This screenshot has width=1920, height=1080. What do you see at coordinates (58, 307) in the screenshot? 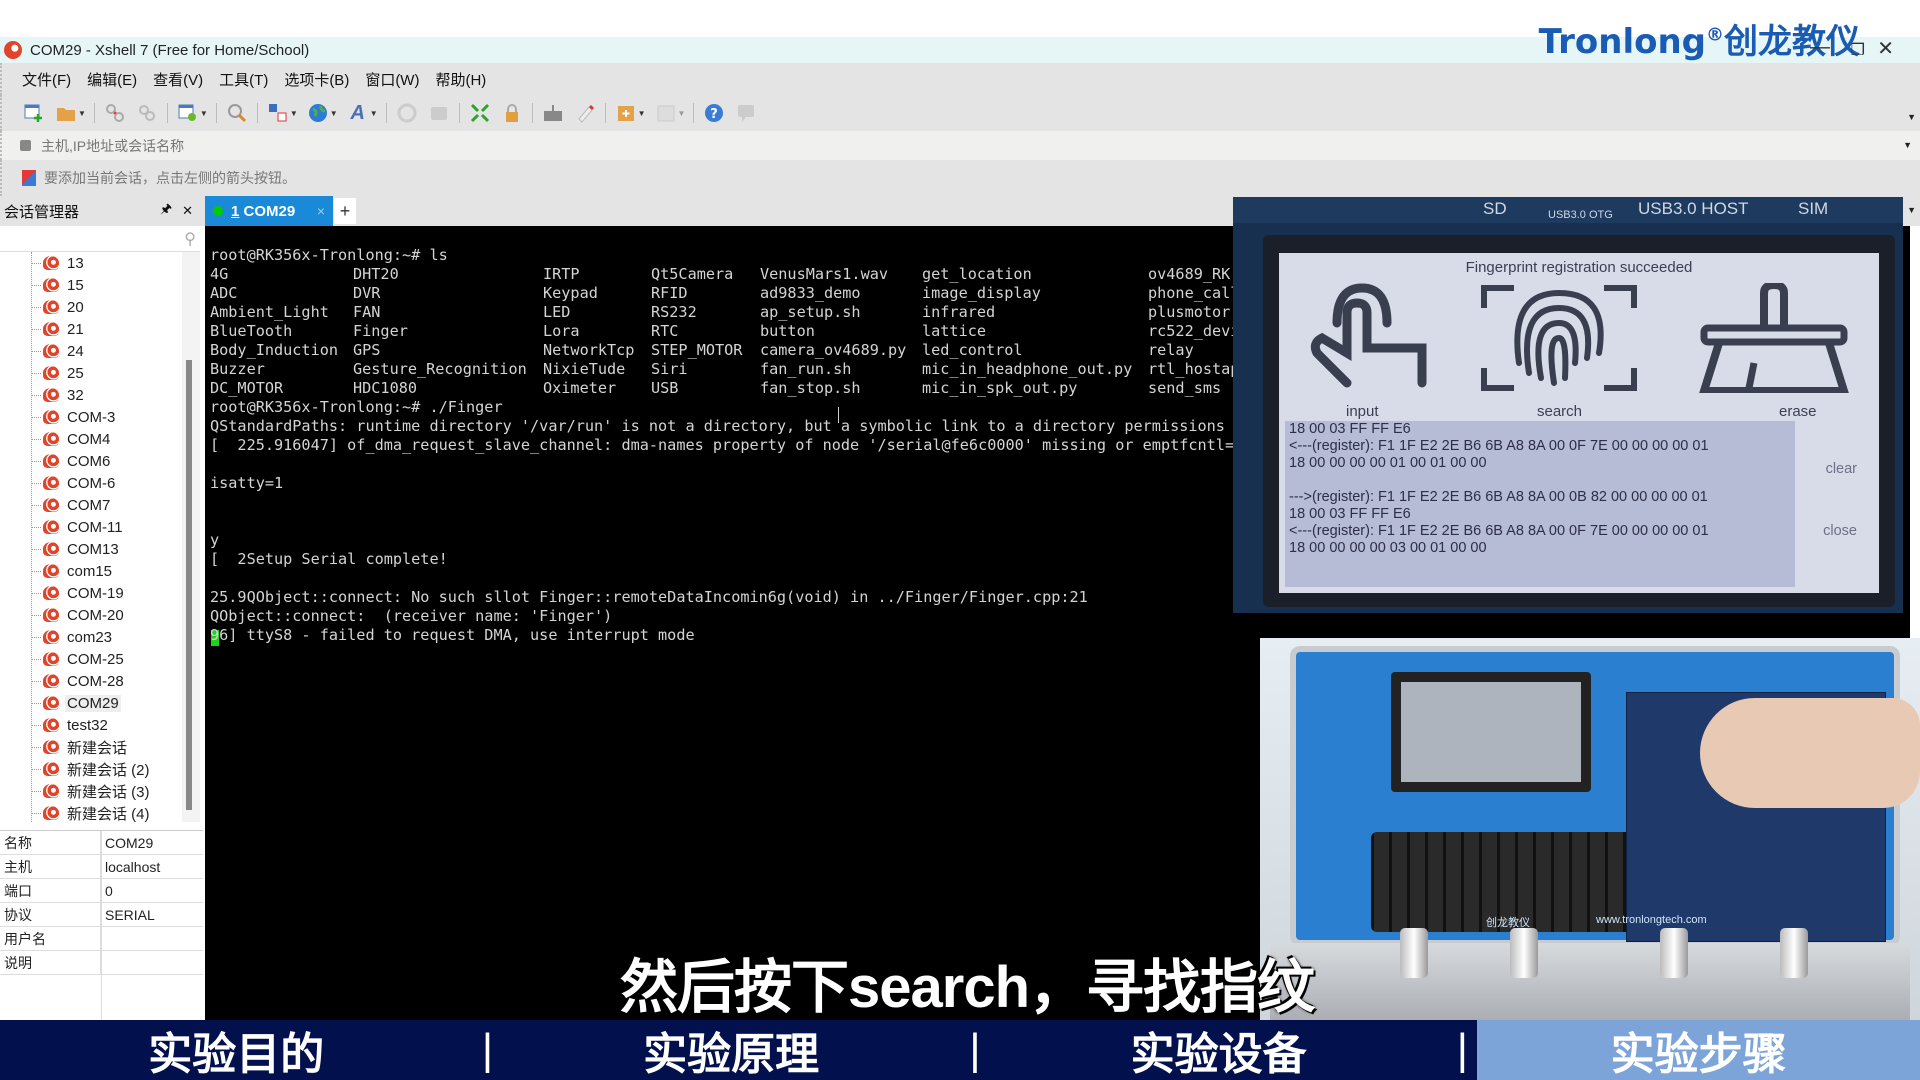
I see `session-item: 20` at bounding box center [58, 307].